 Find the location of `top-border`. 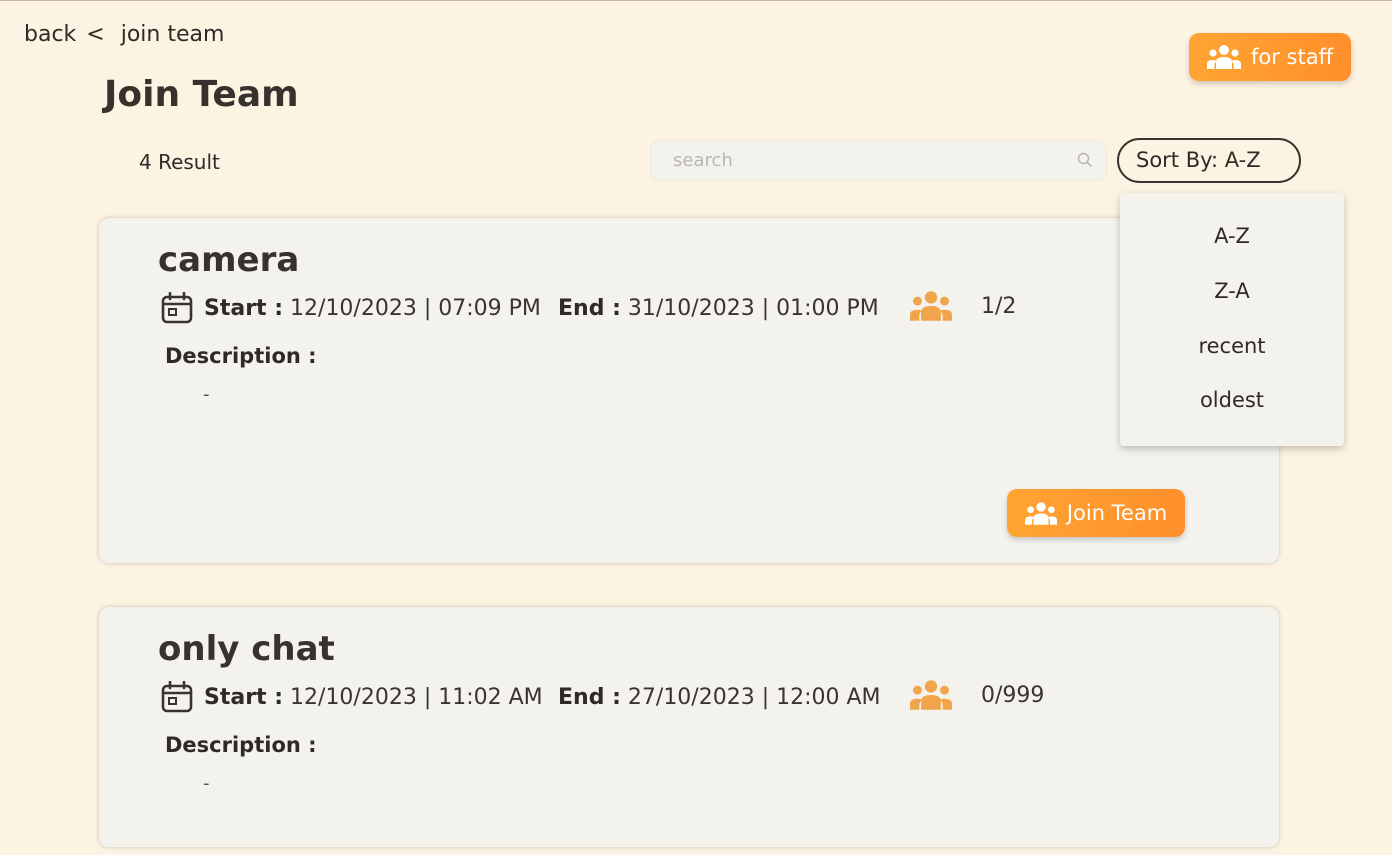

top-border is located at coordinates (696, 0).